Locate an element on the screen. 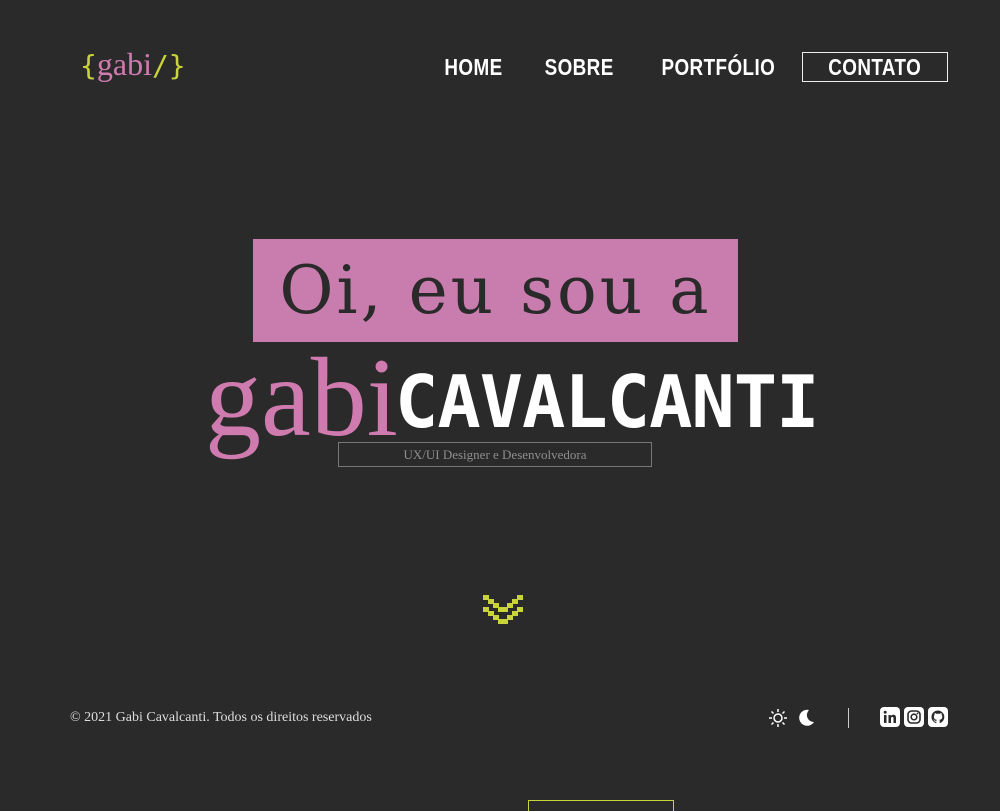 The image size is (1000, 811). logo-open-bracket: { is located at coordinates (88, 65).